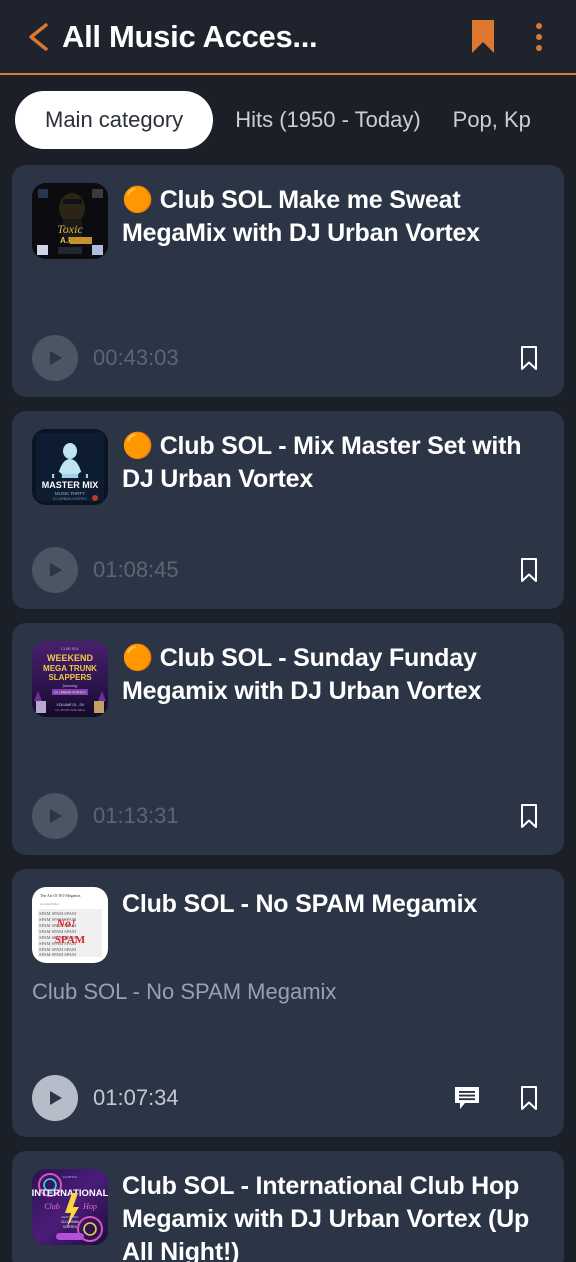  I want to click on tab-main-category: Main category, so click(114, 120).